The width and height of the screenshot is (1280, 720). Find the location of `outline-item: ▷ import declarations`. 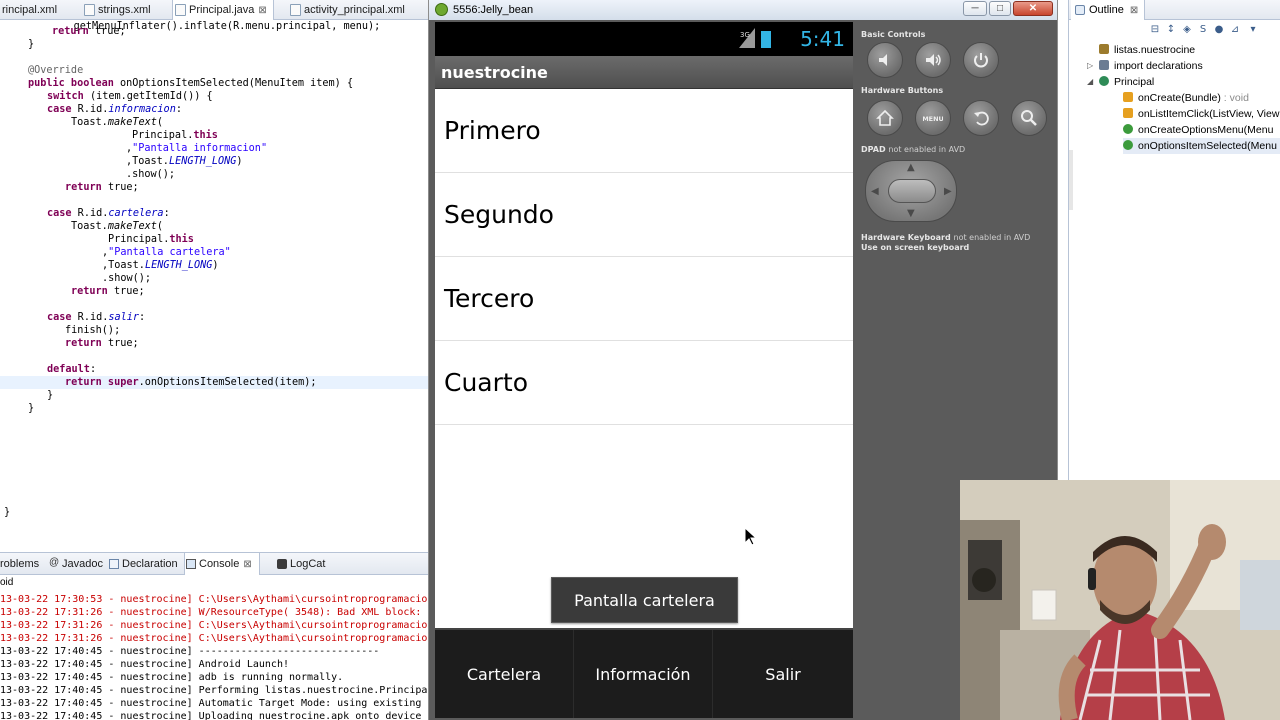

outline-item: ▷ import declarations is located at coordinates (1145, 66).